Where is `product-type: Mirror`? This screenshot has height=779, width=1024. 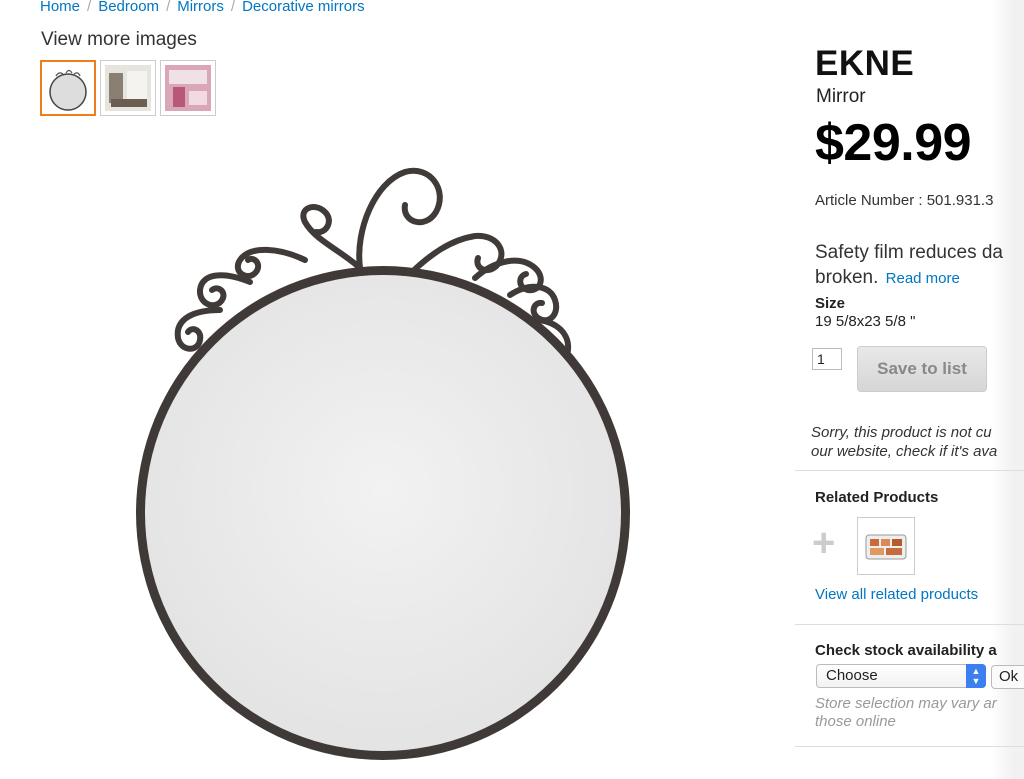 product-type: Mirror is located at coordinates (841, 96).